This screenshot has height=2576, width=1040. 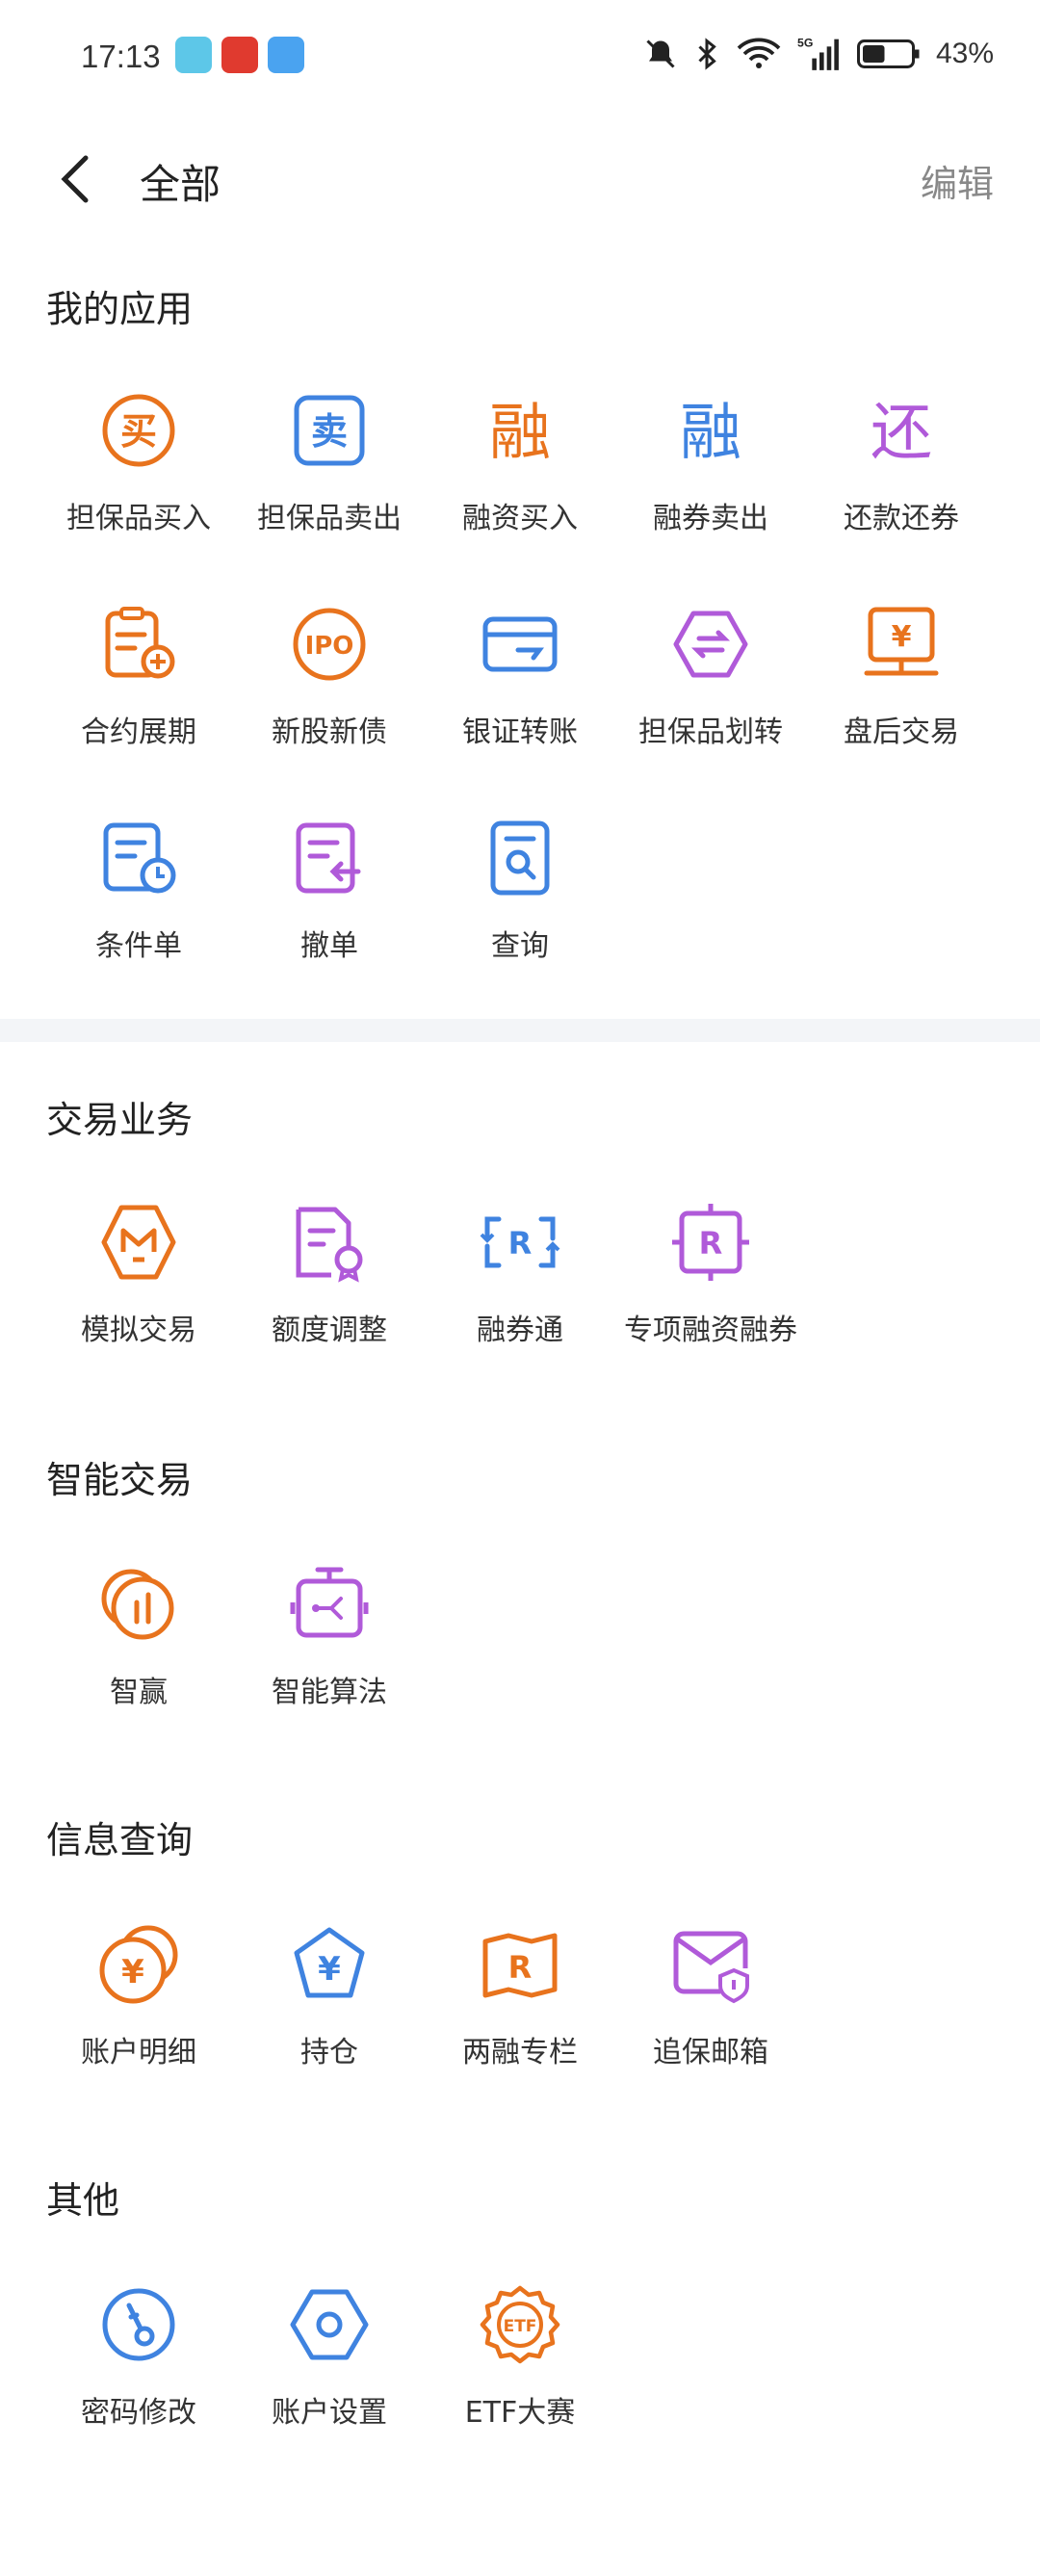 I want to click on app-item-short-sell: 融 融券卖出, so click(x=710, y=476).